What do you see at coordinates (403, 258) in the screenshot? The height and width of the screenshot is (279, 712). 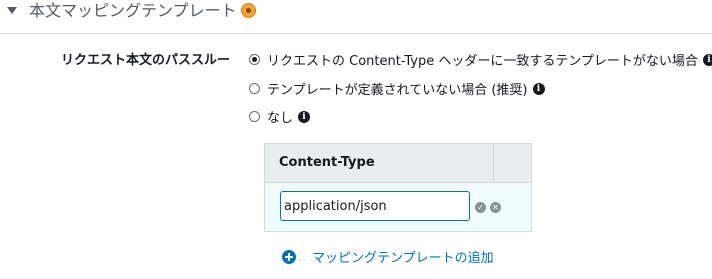 I see `add-mapping-template-label: マッピングテンプレートの追加` at bounding box center [403, 258].